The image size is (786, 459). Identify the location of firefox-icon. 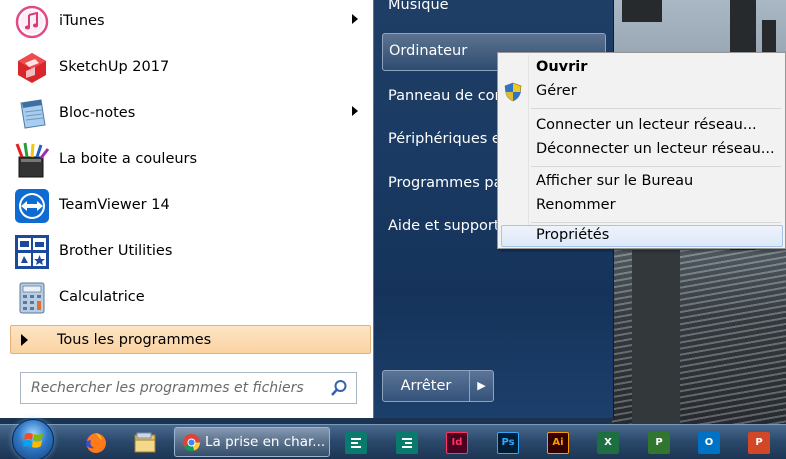
(96, 442).